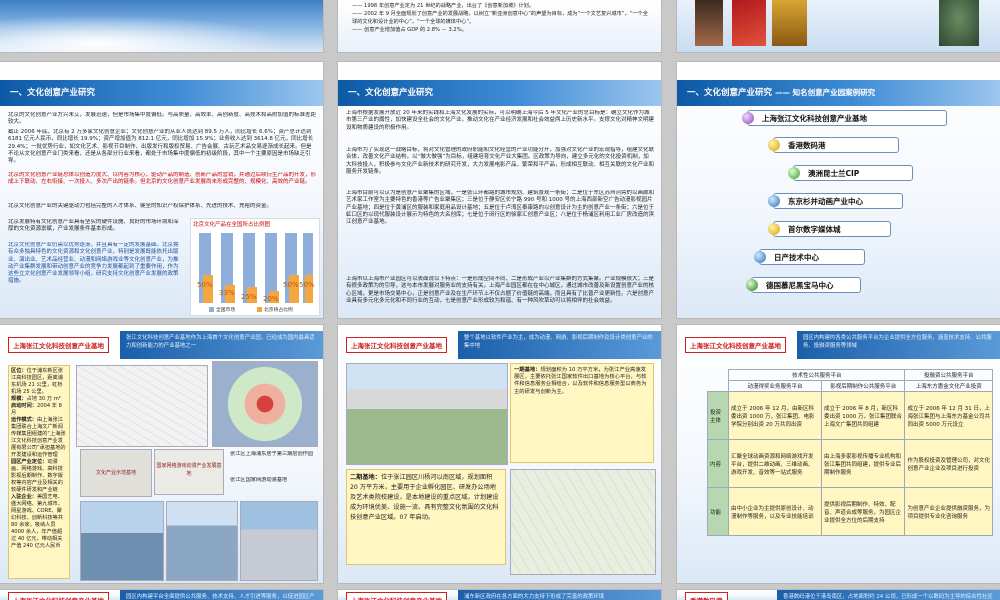  I want to click on map-park-aerial, so click(265, 404).